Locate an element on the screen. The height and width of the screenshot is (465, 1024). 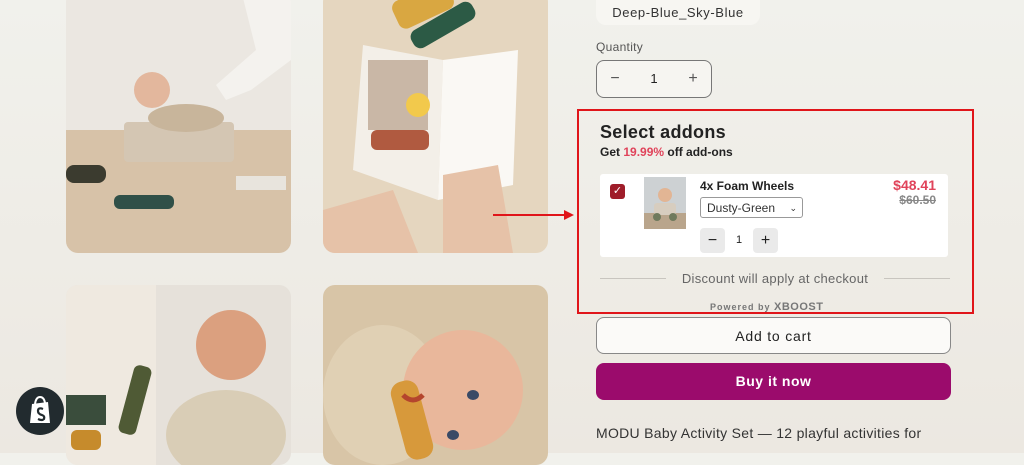
discount-note-row: Discount will apply at checkout is located at coordinates (775, 278).